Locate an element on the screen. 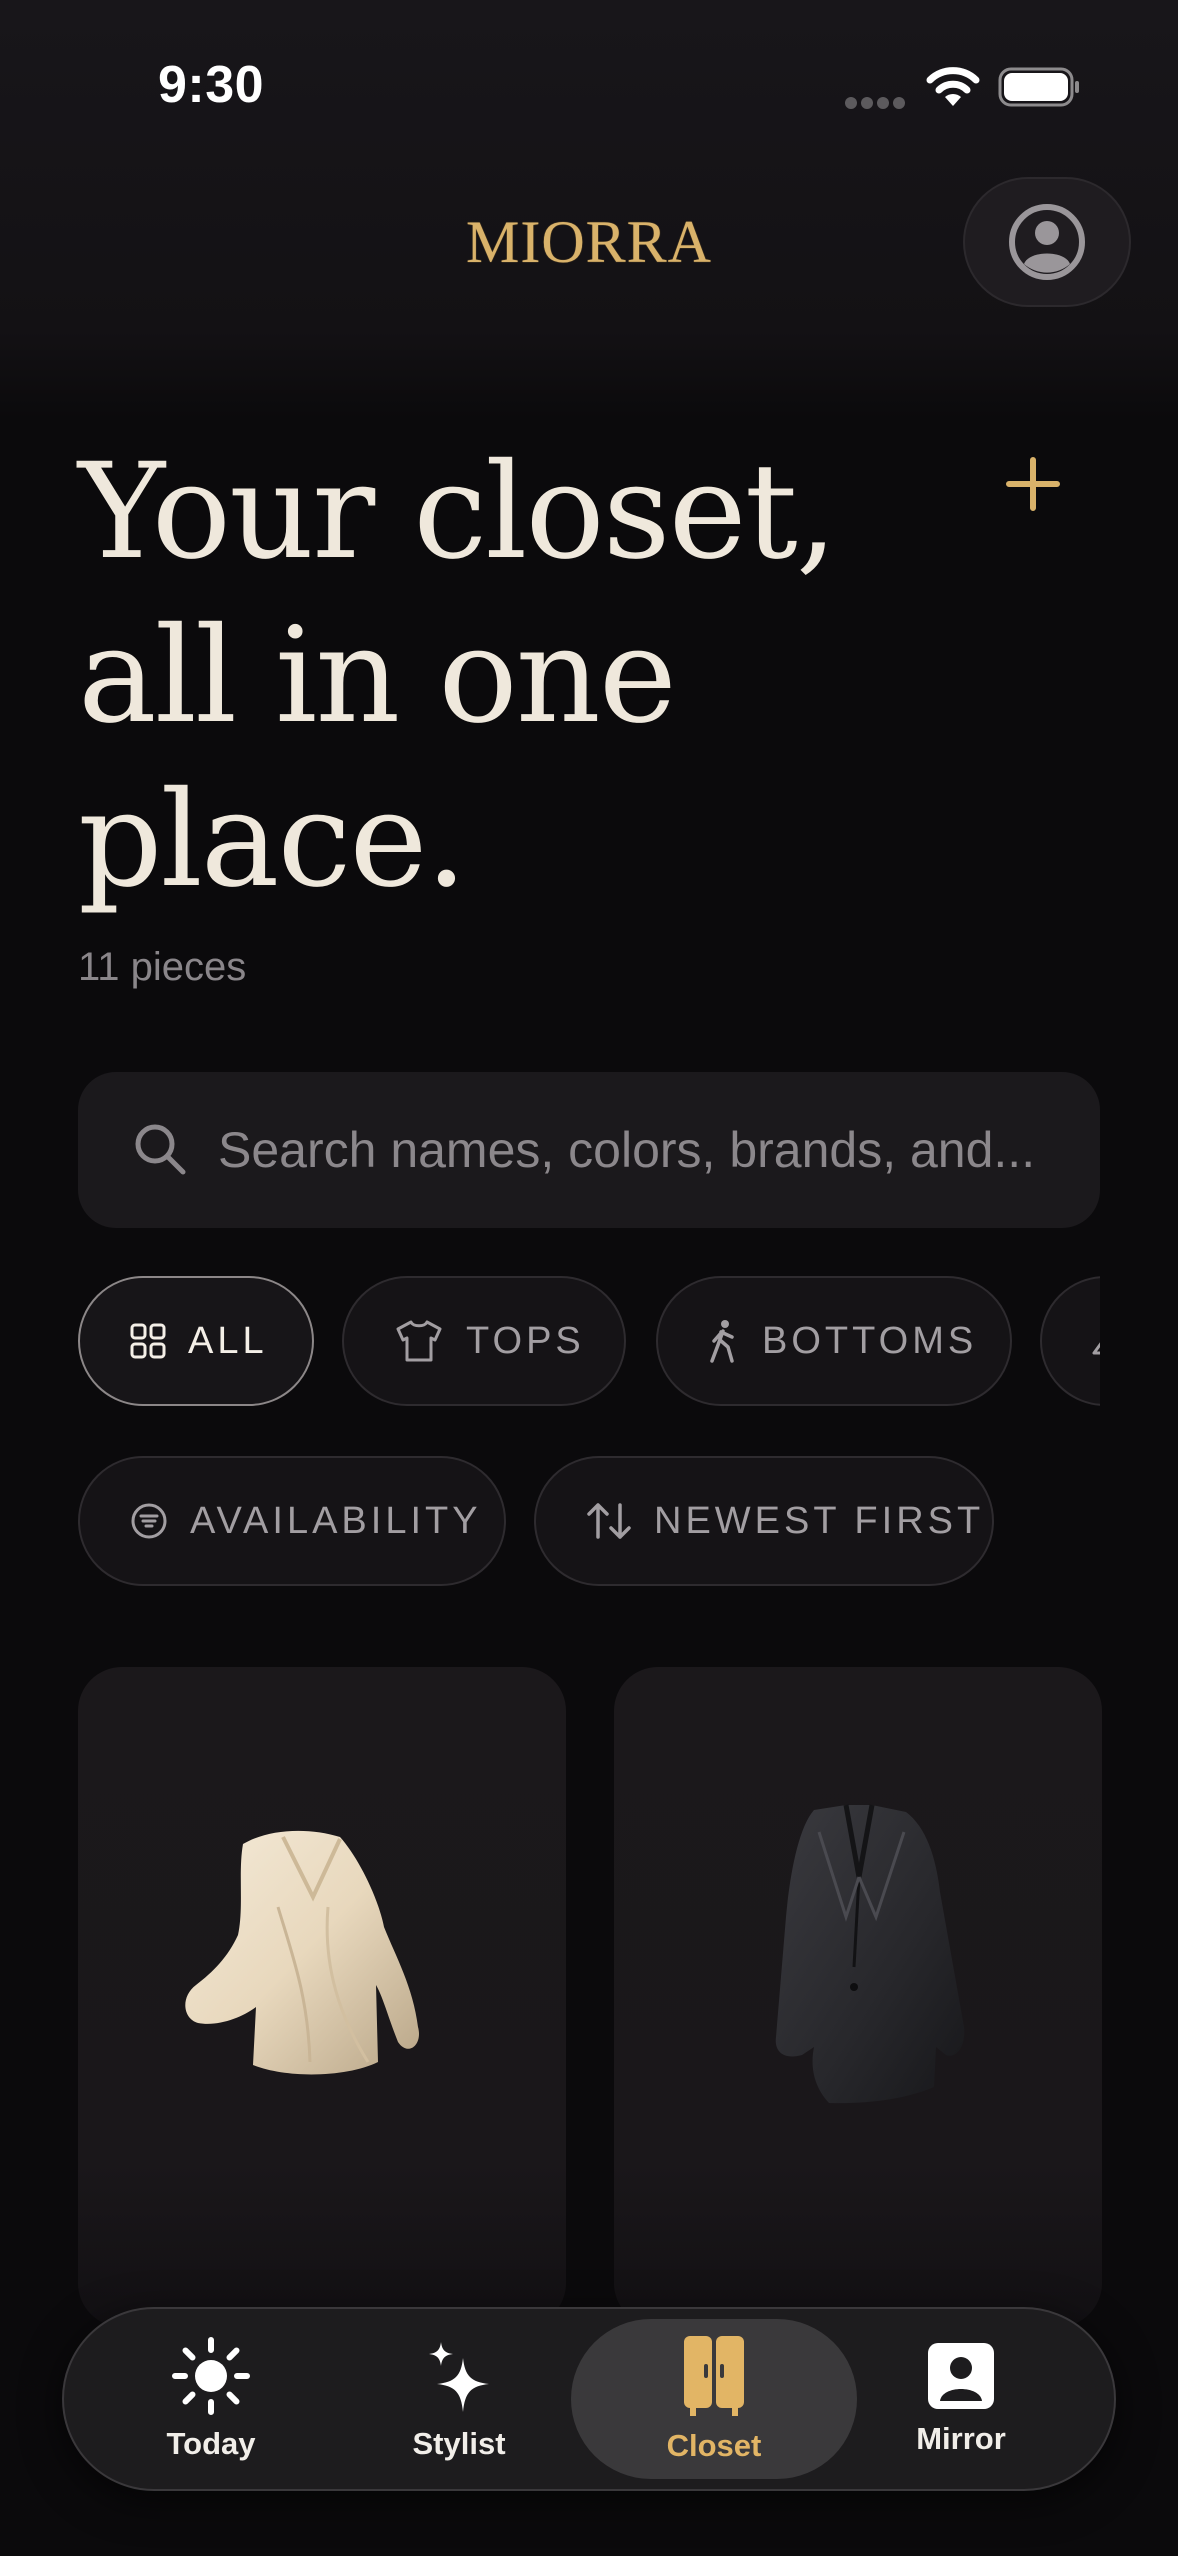 The width and height of the screenshot is (1178, 2556). sparkles-icon is located at coordinates (459, 2377).